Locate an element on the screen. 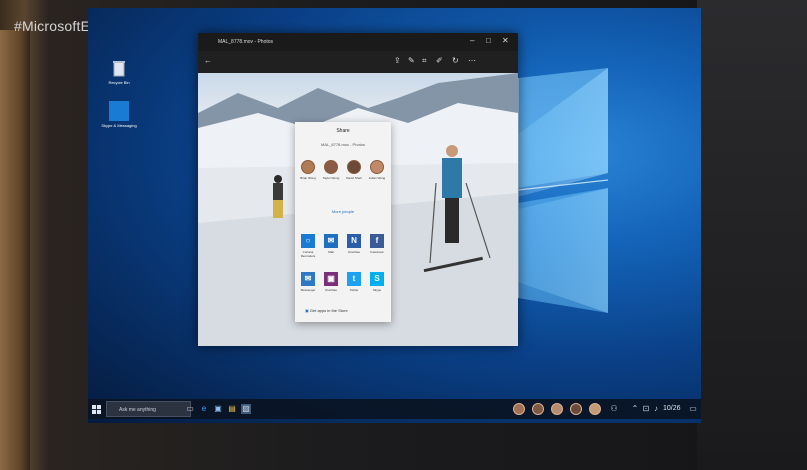 This screenshot has width=807, height=470. mail-icon: ✉ is located at coordinates (331, 241).